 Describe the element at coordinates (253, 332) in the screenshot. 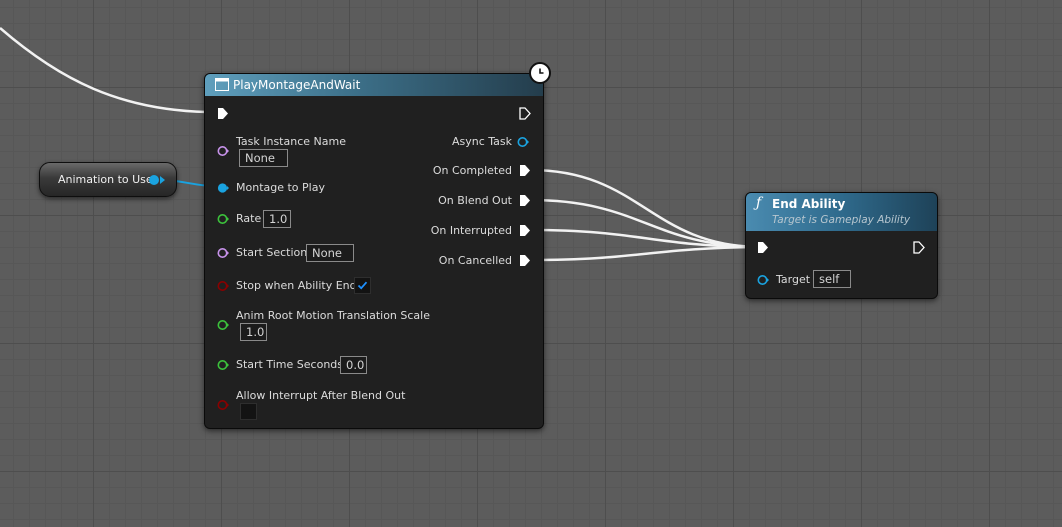

I see `anim-root-motion-translation-scale-input: 1.0` at that location.